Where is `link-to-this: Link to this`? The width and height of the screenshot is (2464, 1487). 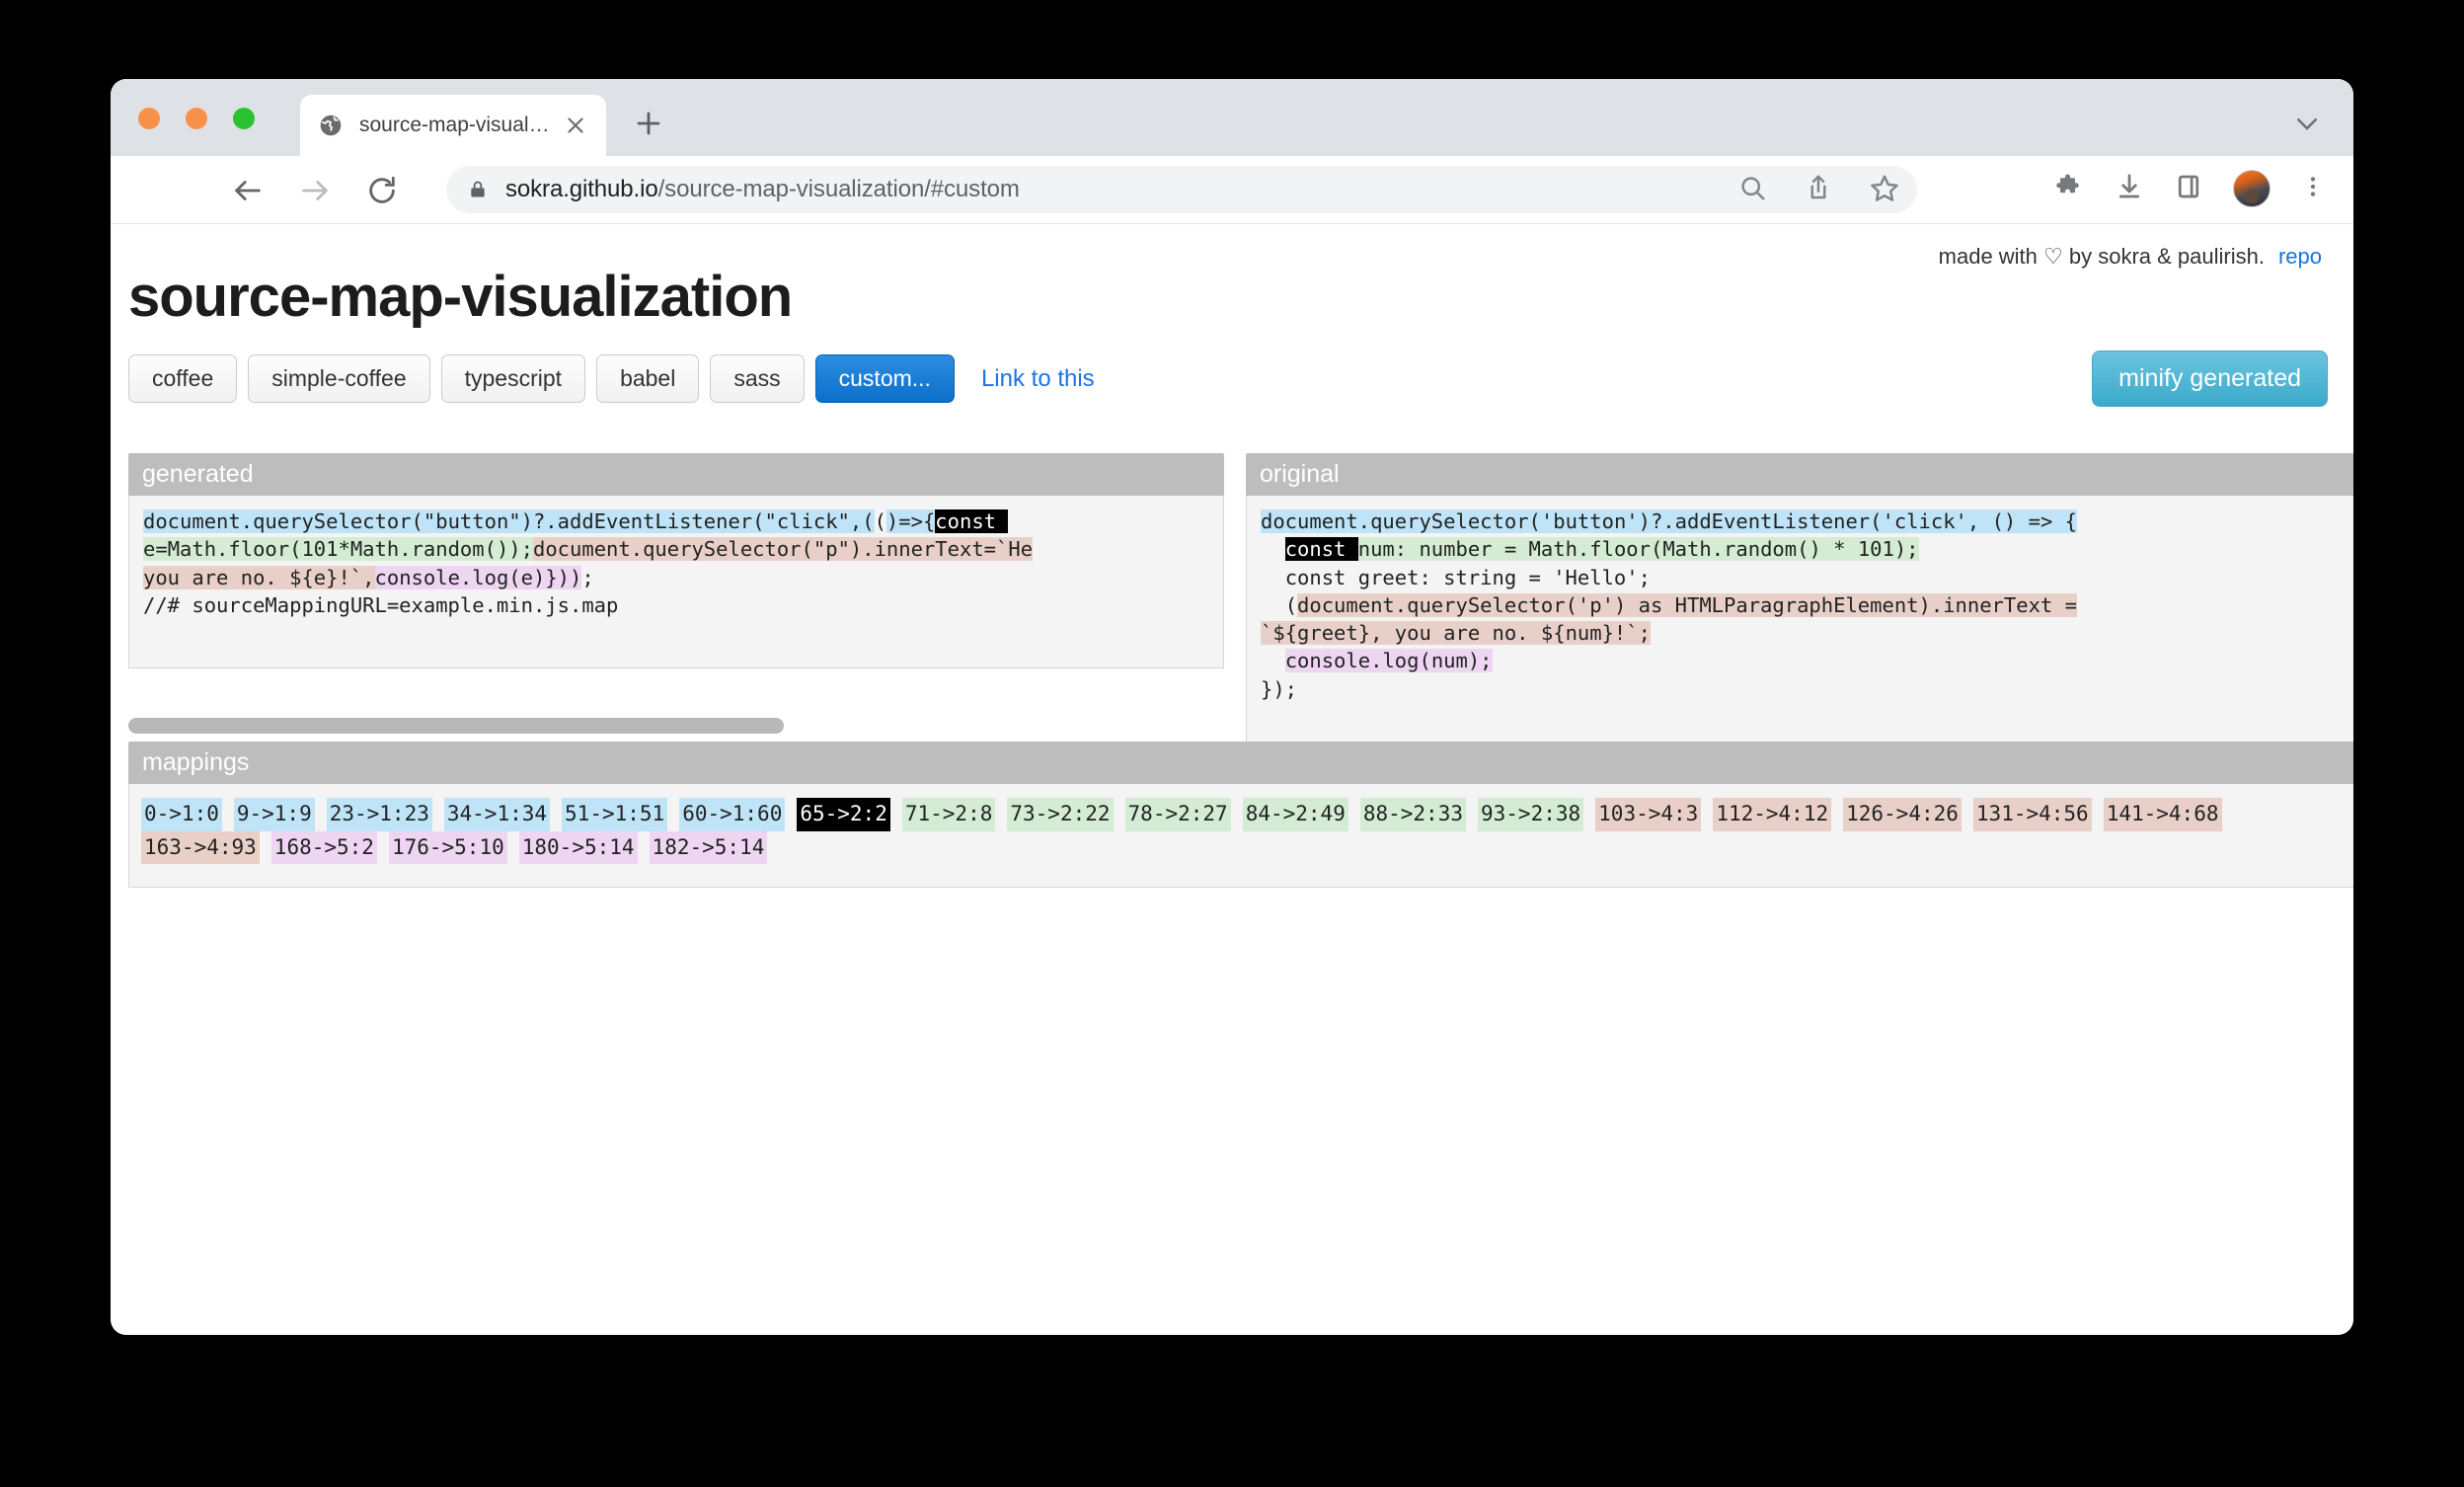
link-to-this: Link to this is located at coordinates (1038, 379).